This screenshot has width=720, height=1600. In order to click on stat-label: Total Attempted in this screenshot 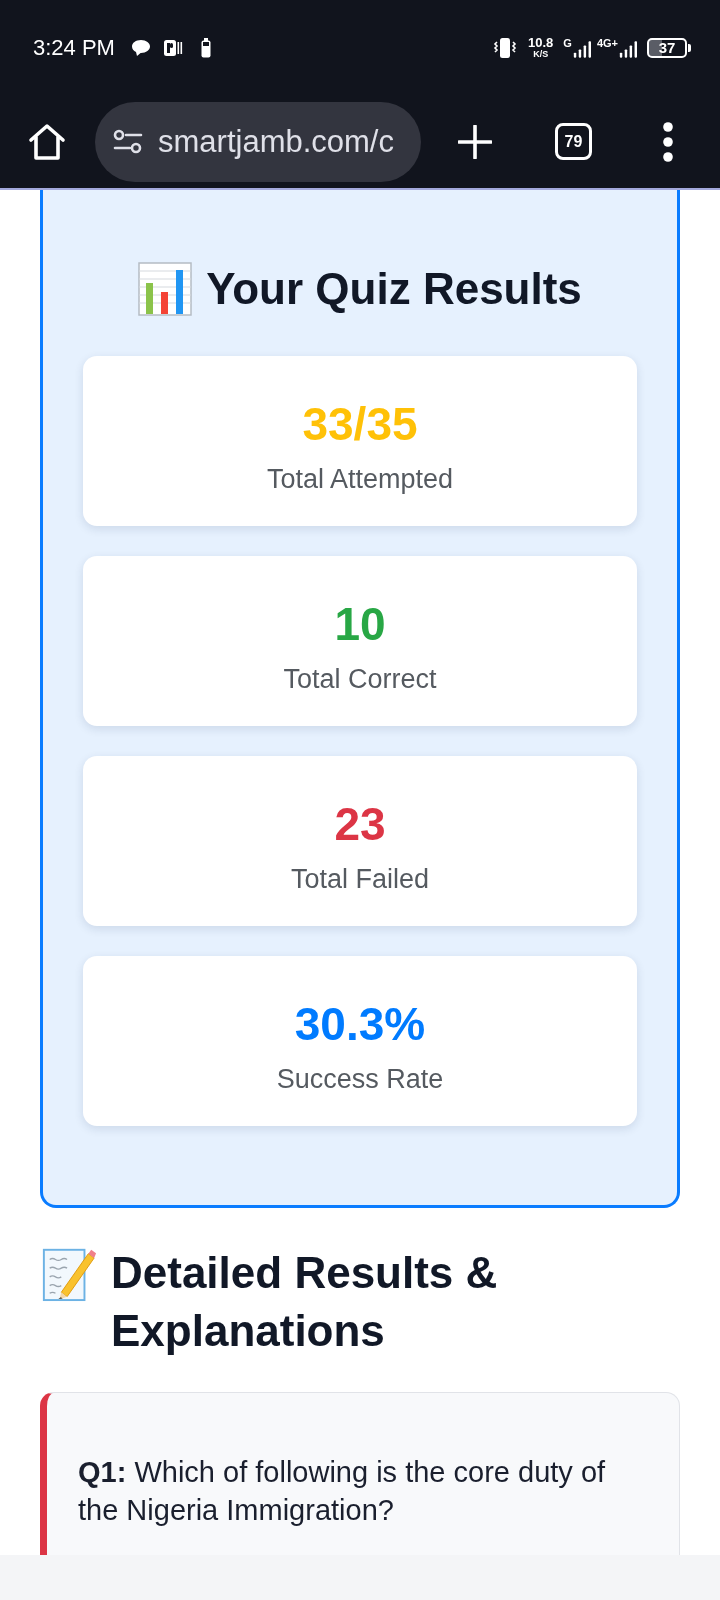, I will do `click(360, 479)`.